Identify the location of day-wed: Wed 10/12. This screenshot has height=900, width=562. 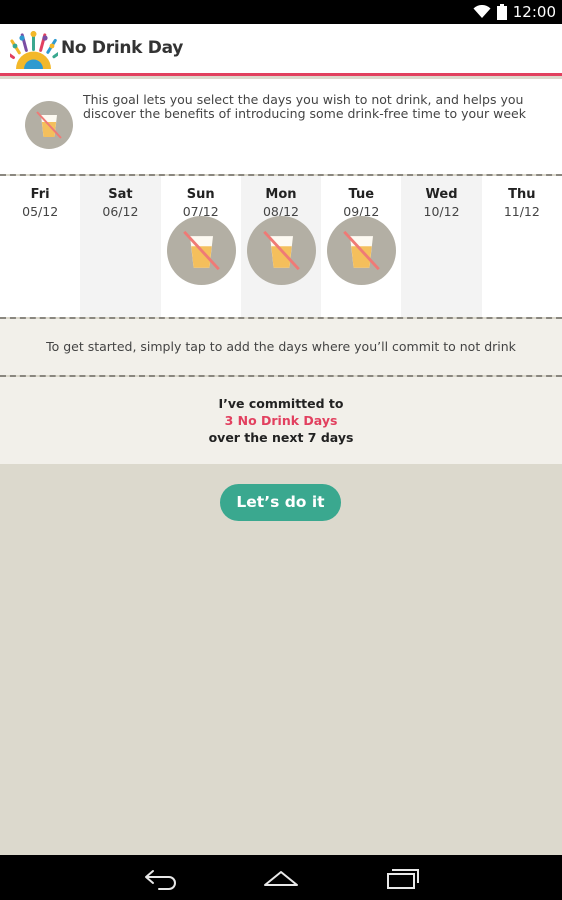
(441, 246).